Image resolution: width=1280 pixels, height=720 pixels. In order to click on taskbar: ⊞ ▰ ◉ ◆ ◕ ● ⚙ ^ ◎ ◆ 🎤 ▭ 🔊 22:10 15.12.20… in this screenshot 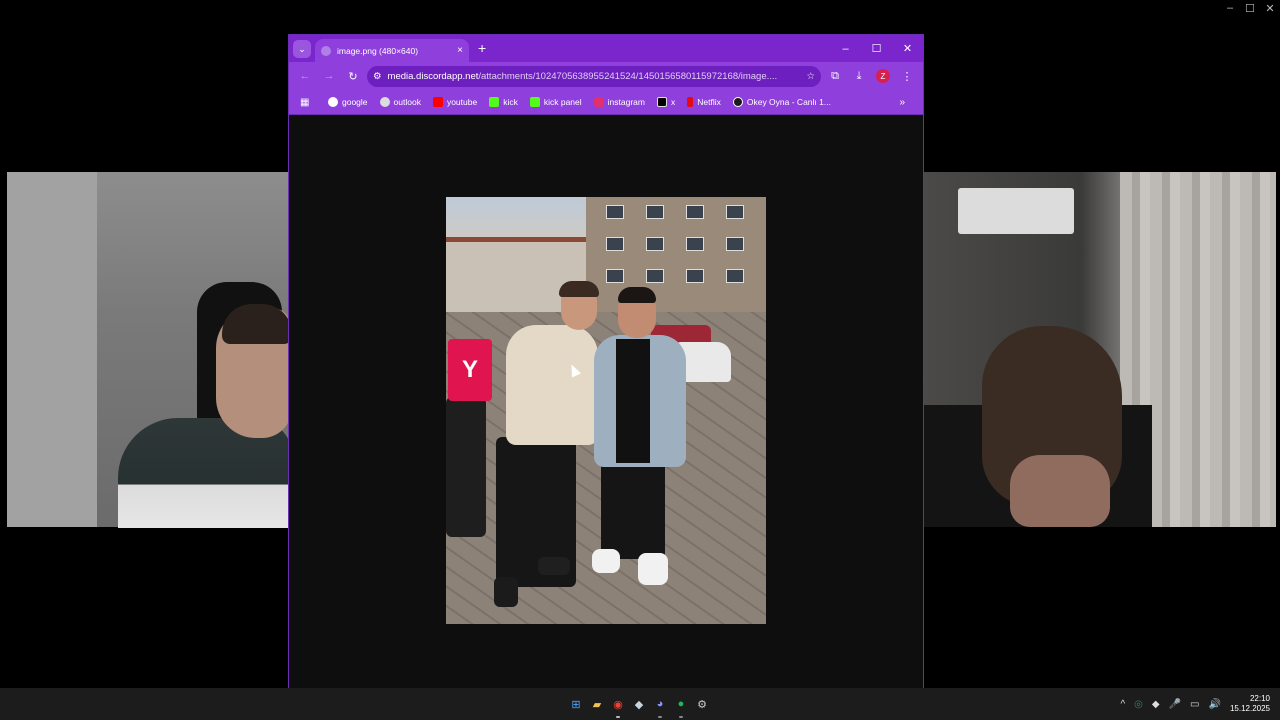, I will do `click(640, 704)`.